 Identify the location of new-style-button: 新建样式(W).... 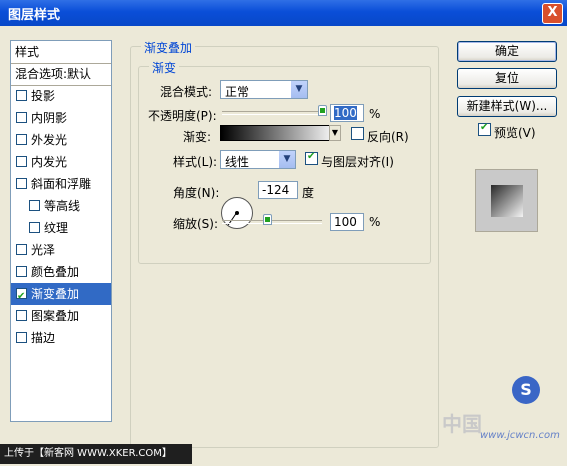
(507, 106).